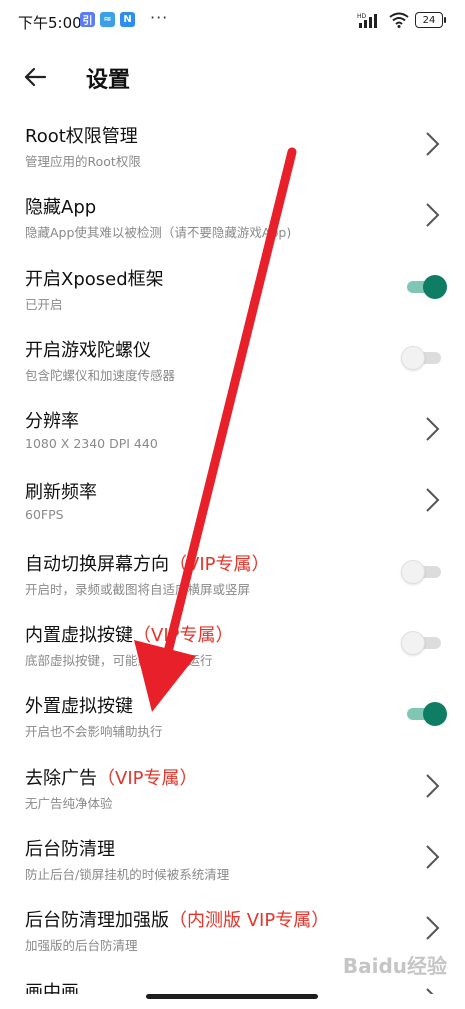  What do you see at coordinates (52, 422) in the screenshot?
I see `setting-title: 分辨率` at bounding box center [52, 422].